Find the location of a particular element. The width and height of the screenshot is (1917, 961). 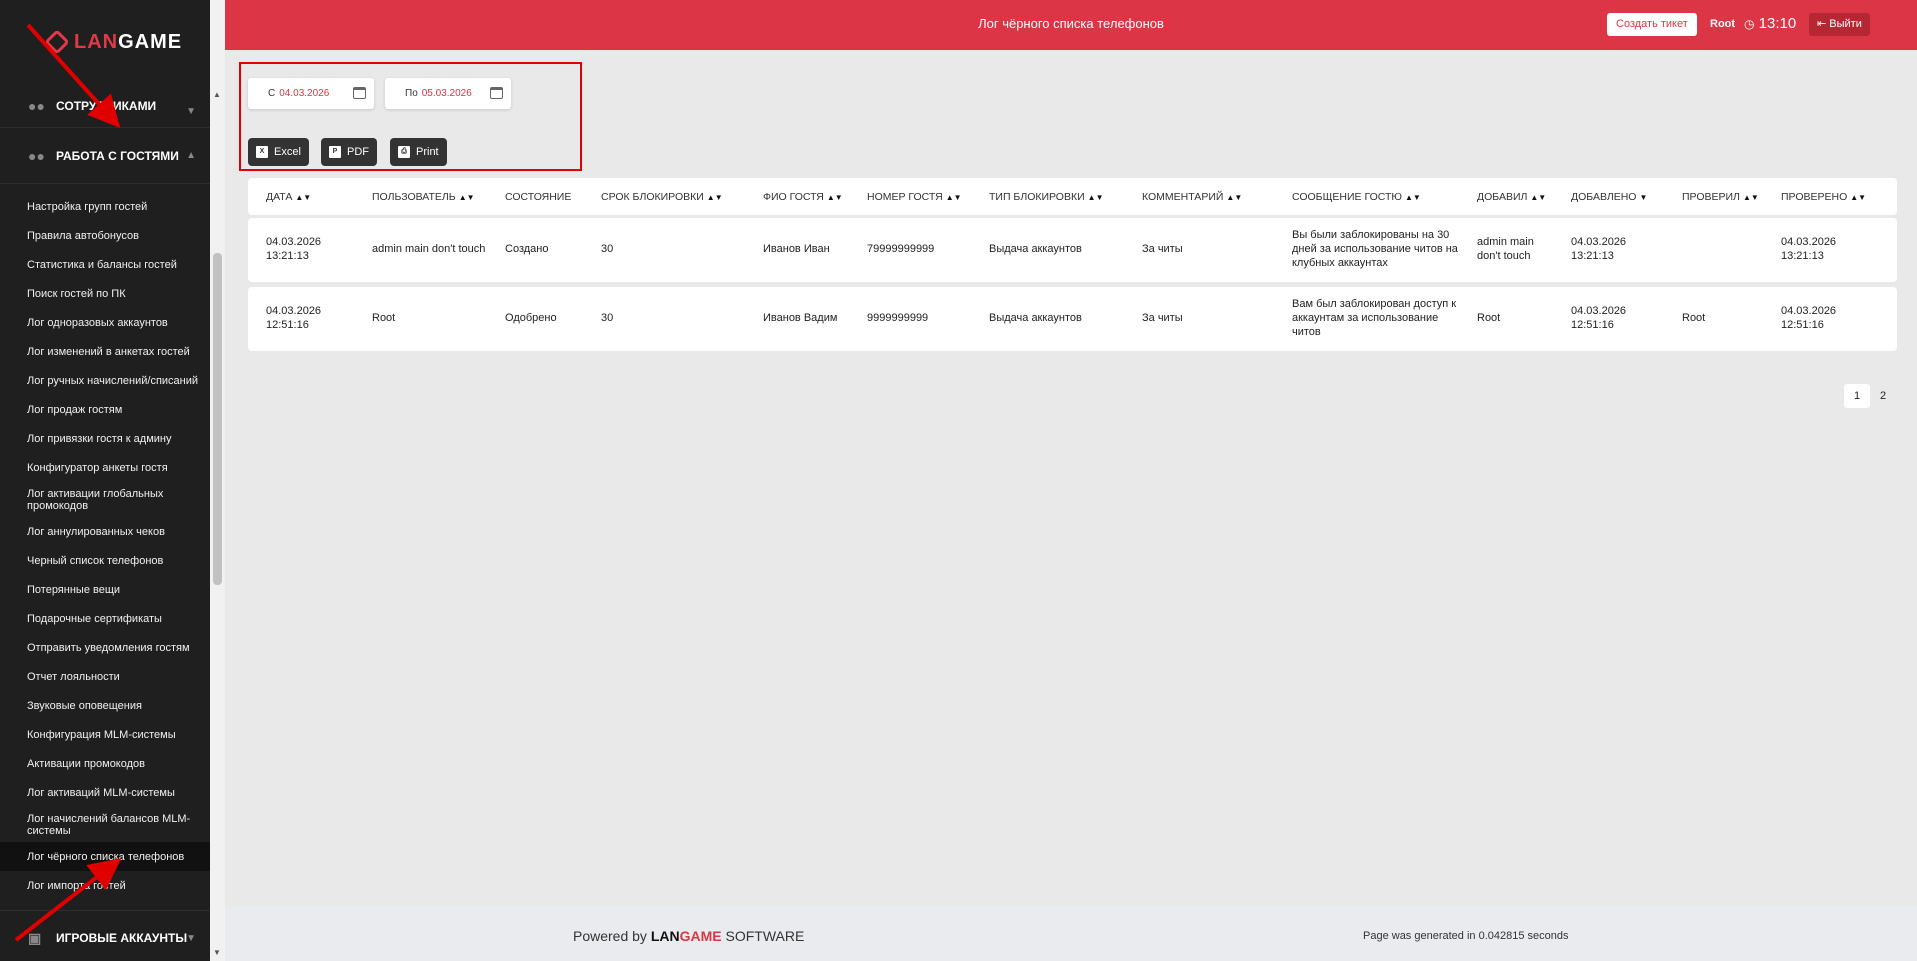

date-to-value: 05.03.2026 is located at coordinates (446, 93).